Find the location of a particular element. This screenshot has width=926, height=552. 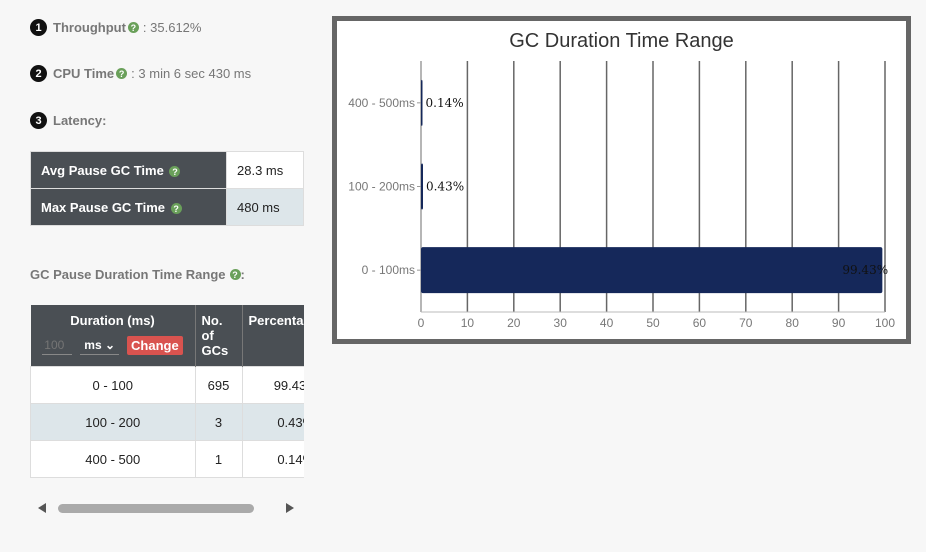

duration-header: Duration (ms) ms ⌄ Change is located at coordinates (113, 336).